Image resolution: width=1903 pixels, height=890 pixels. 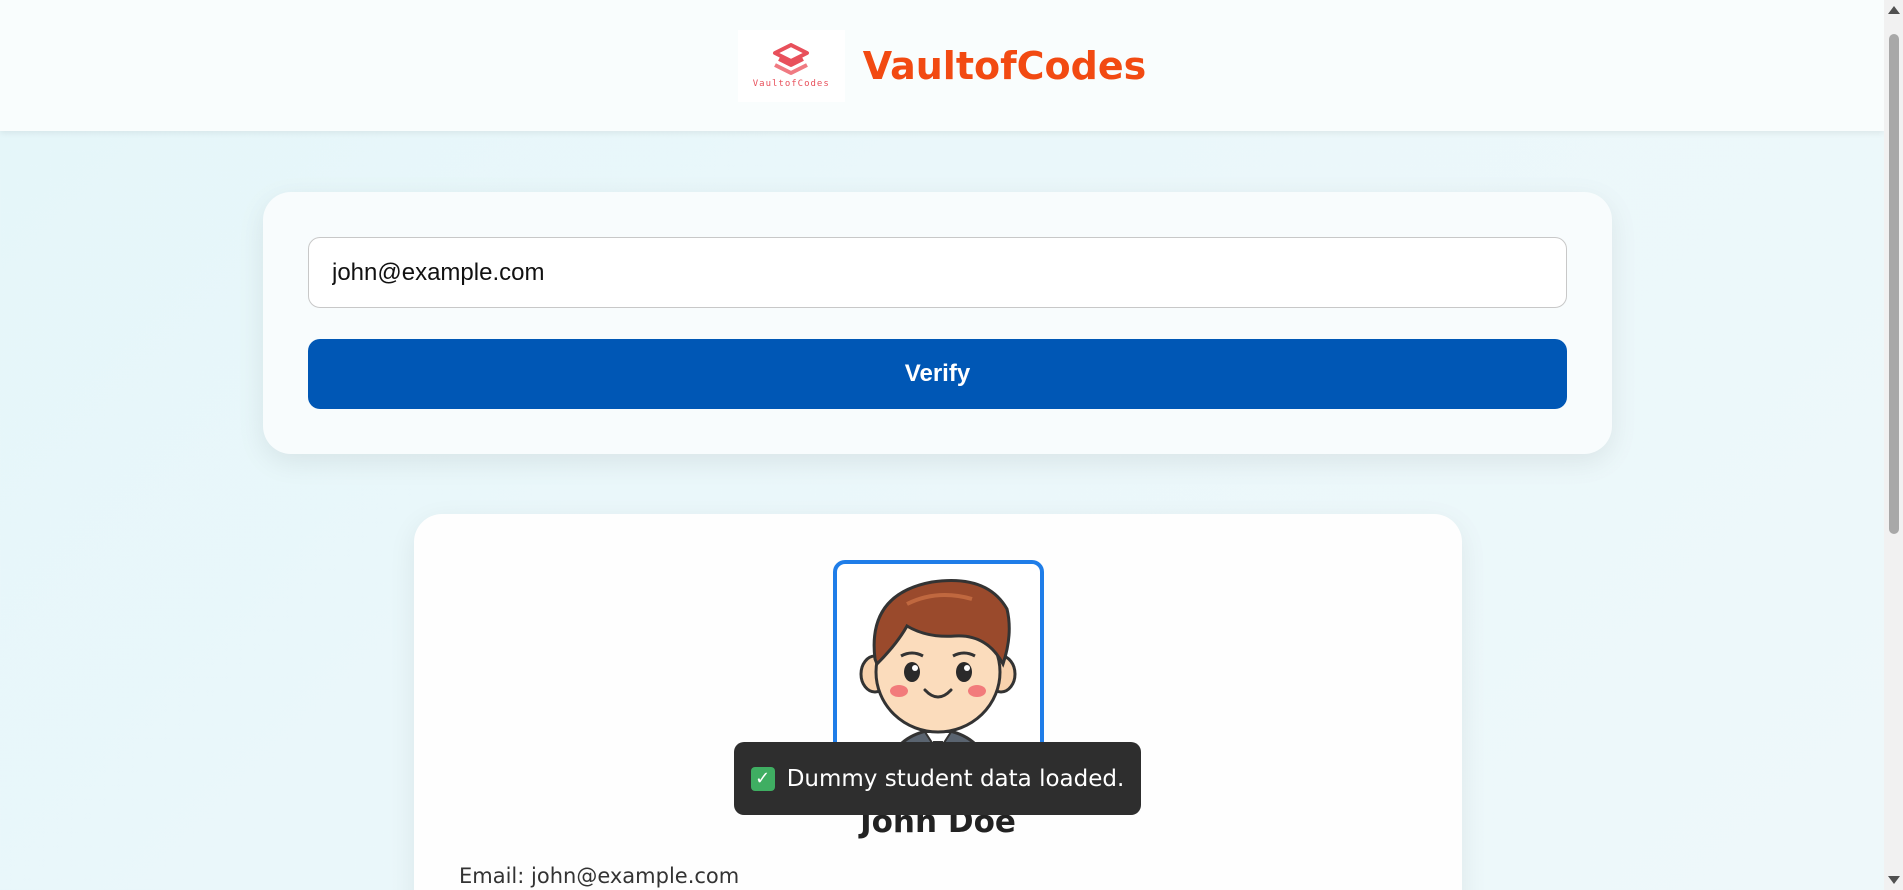 I want to click on site-header: VaultofCodes VaultofCodes, so click(x=942, y=65).